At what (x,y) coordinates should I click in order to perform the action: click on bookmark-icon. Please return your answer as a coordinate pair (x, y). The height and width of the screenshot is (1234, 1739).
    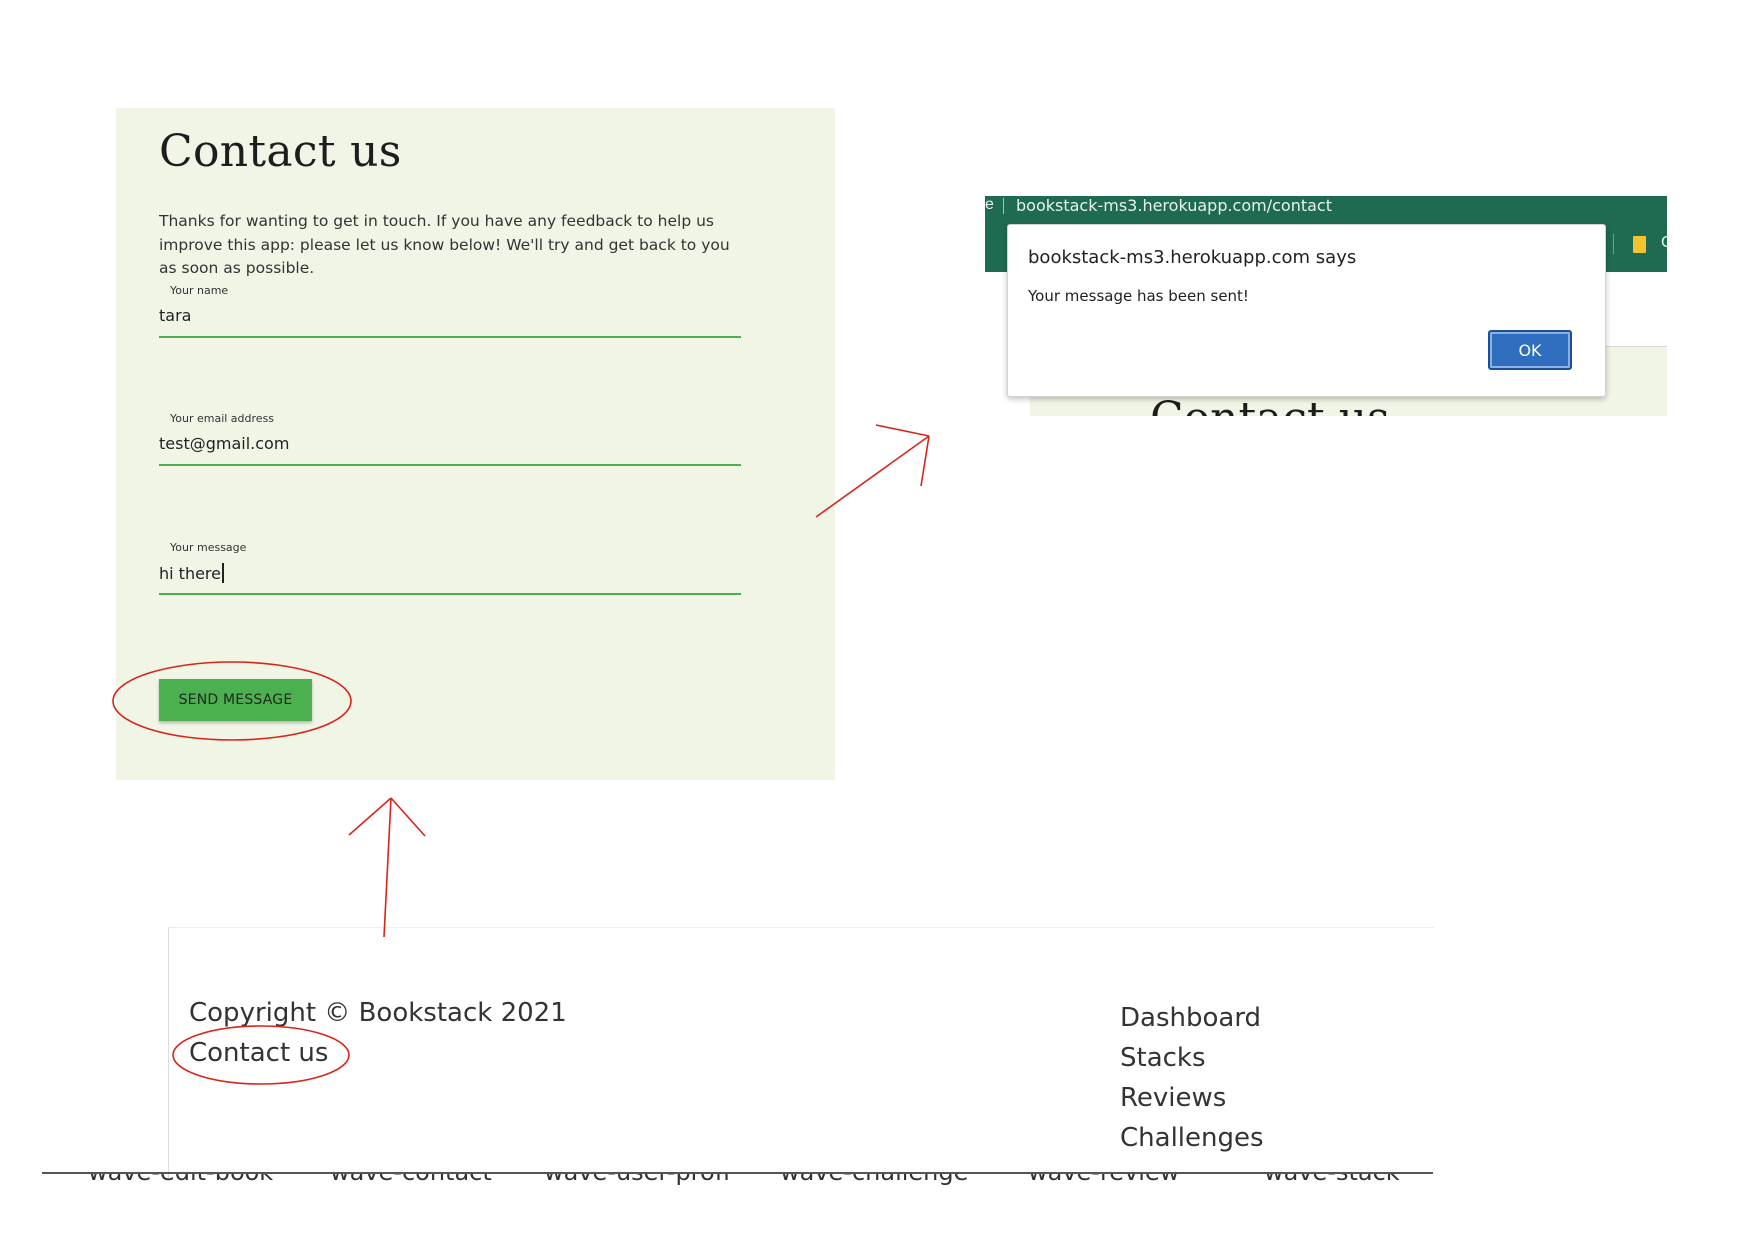
    Looking at the image, I should click on (1639, 244).